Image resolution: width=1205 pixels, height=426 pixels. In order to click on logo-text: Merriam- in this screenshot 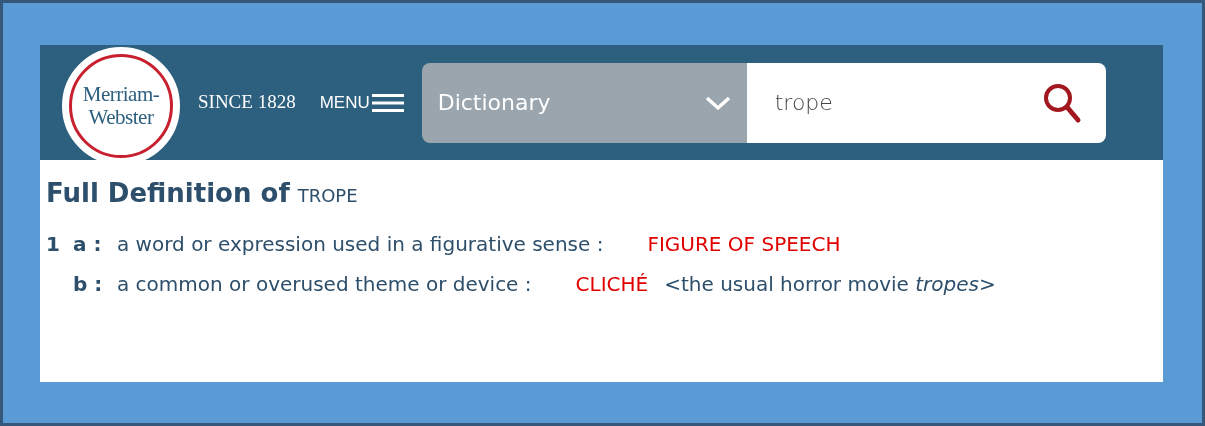, I will do `click(121, 94)`.